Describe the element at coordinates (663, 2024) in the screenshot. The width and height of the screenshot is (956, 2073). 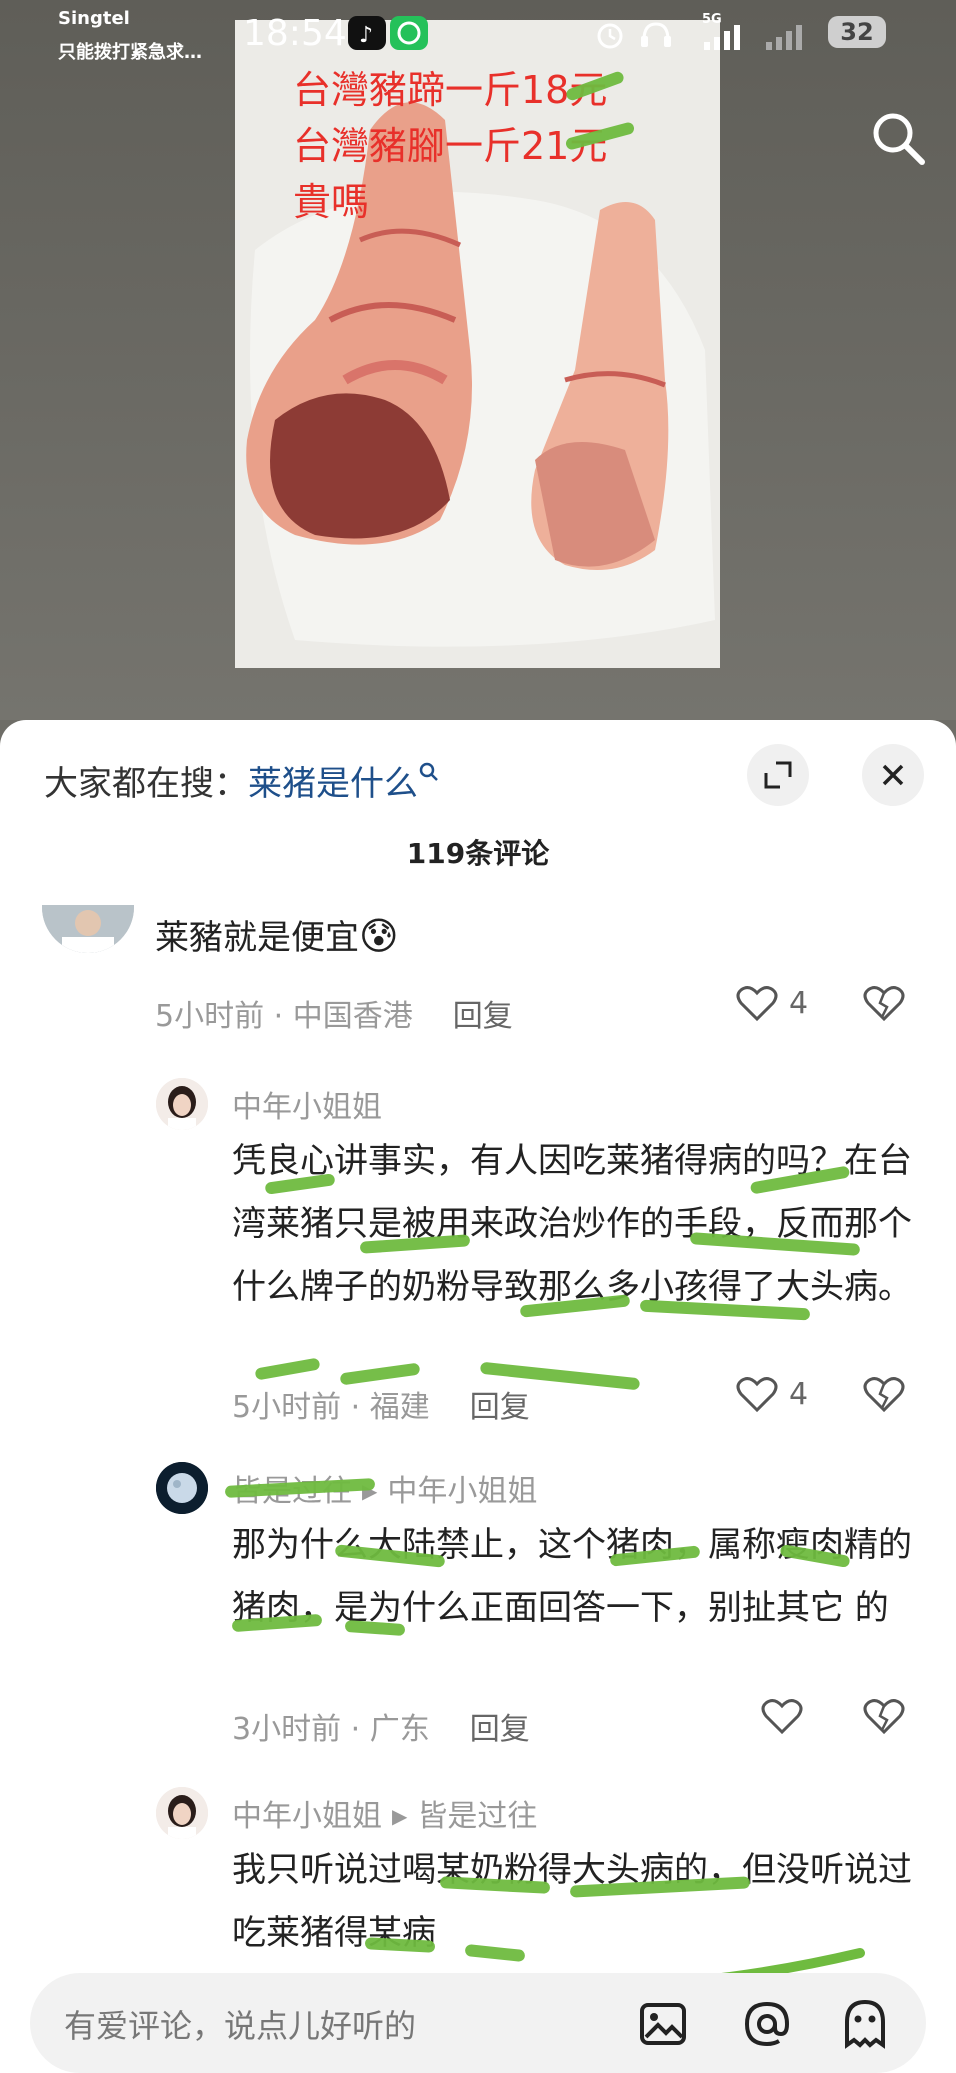
I see `image-icon` at that location.